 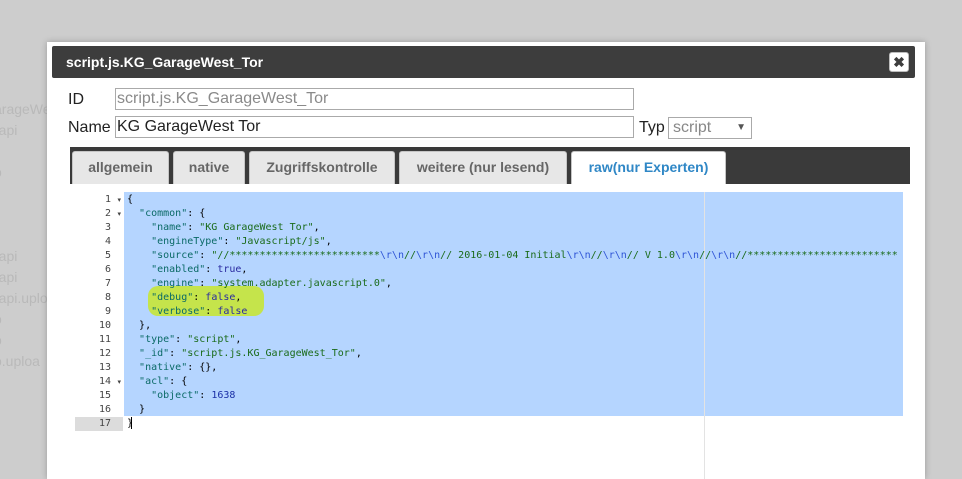 I want to click on code-line: "engine": "system.adapter.javascript.0",, so click(x=271, y=283).